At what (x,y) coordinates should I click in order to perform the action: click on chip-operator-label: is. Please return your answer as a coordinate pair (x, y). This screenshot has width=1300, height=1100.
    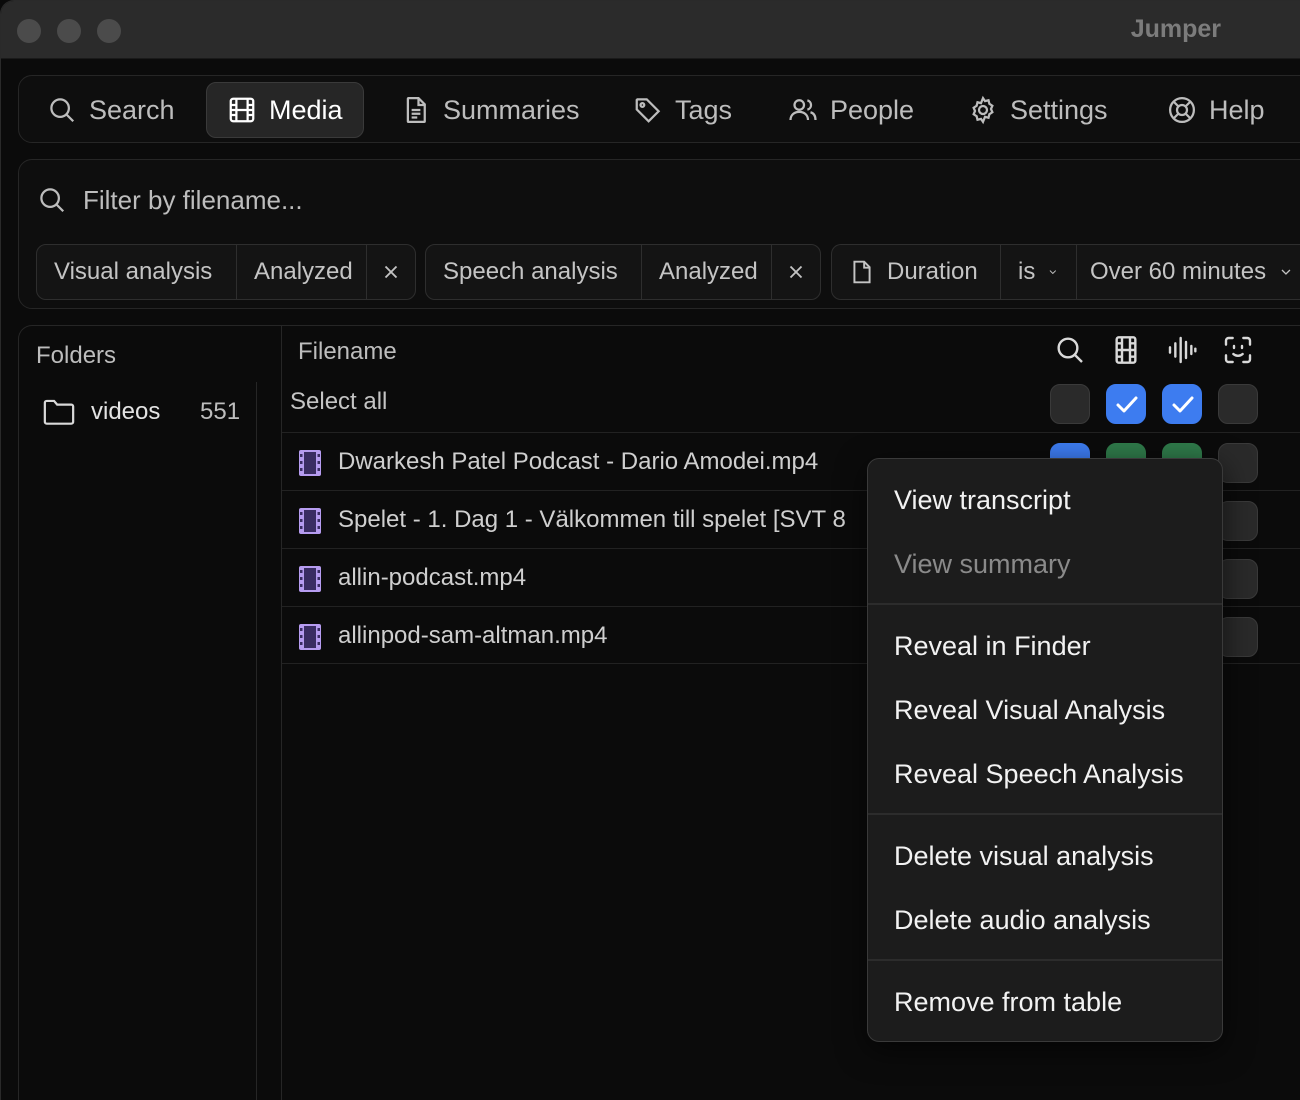
    Looking at the image, I should click on (1027, 271).